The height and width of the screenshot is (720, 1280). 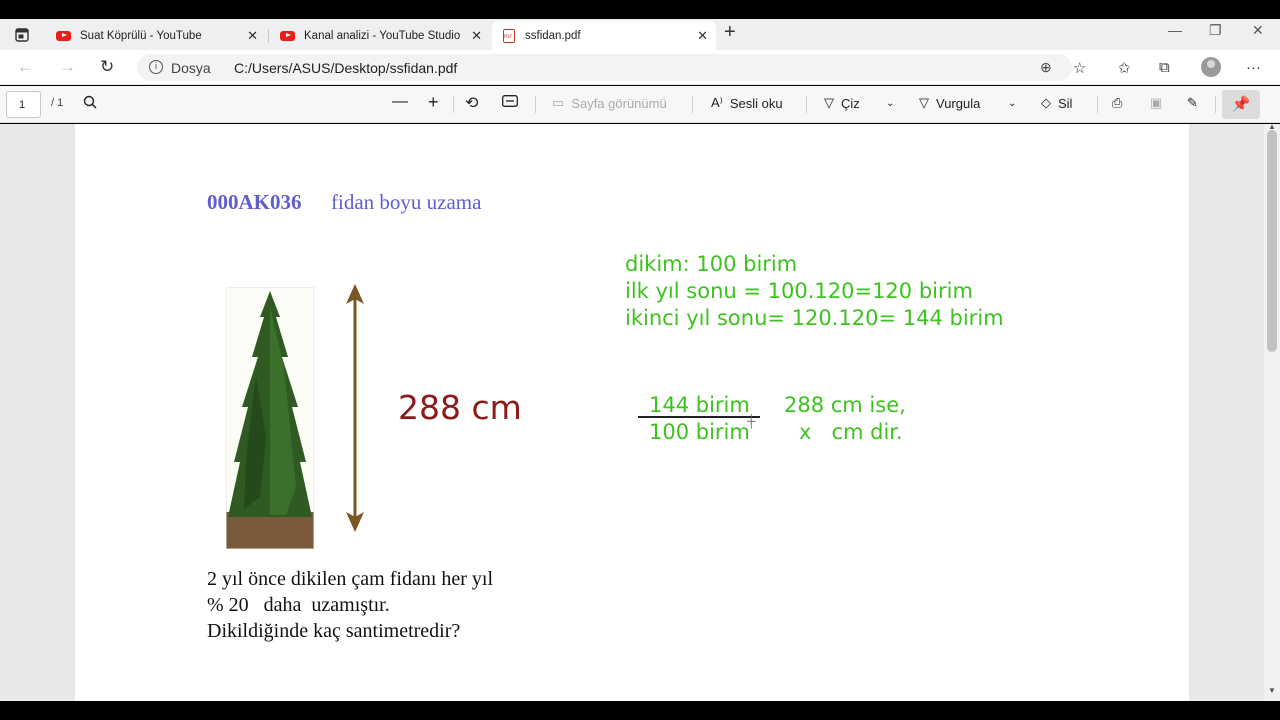 What do you see at coordinates (23, 104) in the screenshot?
I see `page-number-input: 1` at bounding box center [23, 104].